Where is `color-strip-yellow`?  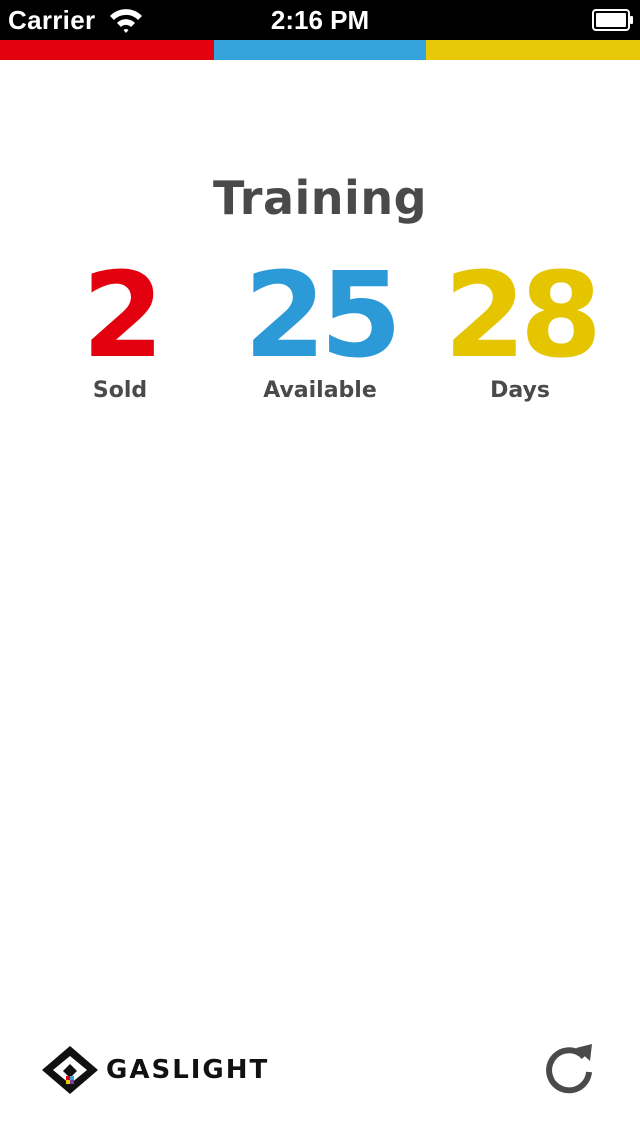 color-strip-yellow is located at coordinates (533, 50).